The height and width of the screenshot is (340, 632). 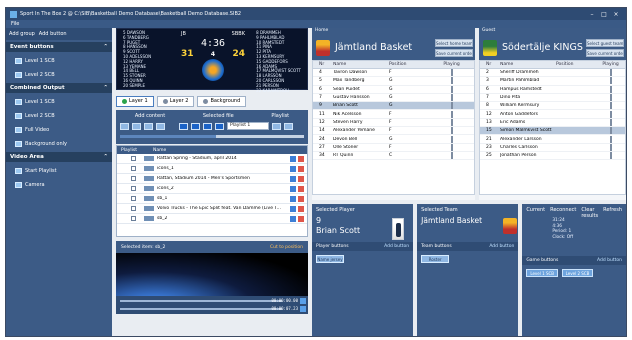 What do you see at coordinates (59, 157) in the screenshot?
I see `section-video-area: Video Area ⌃` at bounding box center [59, 157].